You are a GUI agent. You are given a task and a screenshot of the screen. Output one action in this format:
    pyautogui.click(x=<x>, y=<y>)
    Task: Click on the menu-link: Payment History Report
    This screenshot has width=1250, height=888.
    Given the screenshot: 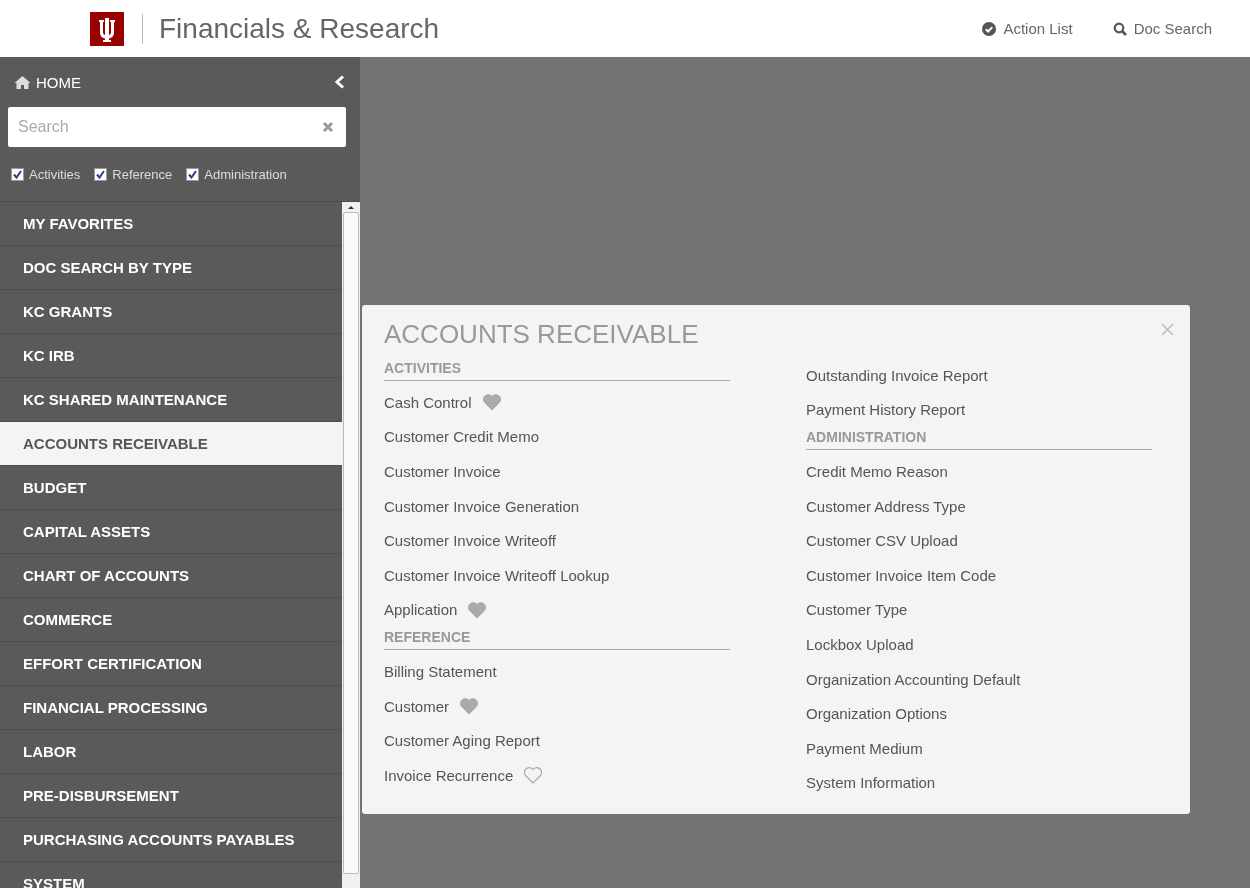 What is the action you would take?
    pyautogui.click(x=886, y=410)
    